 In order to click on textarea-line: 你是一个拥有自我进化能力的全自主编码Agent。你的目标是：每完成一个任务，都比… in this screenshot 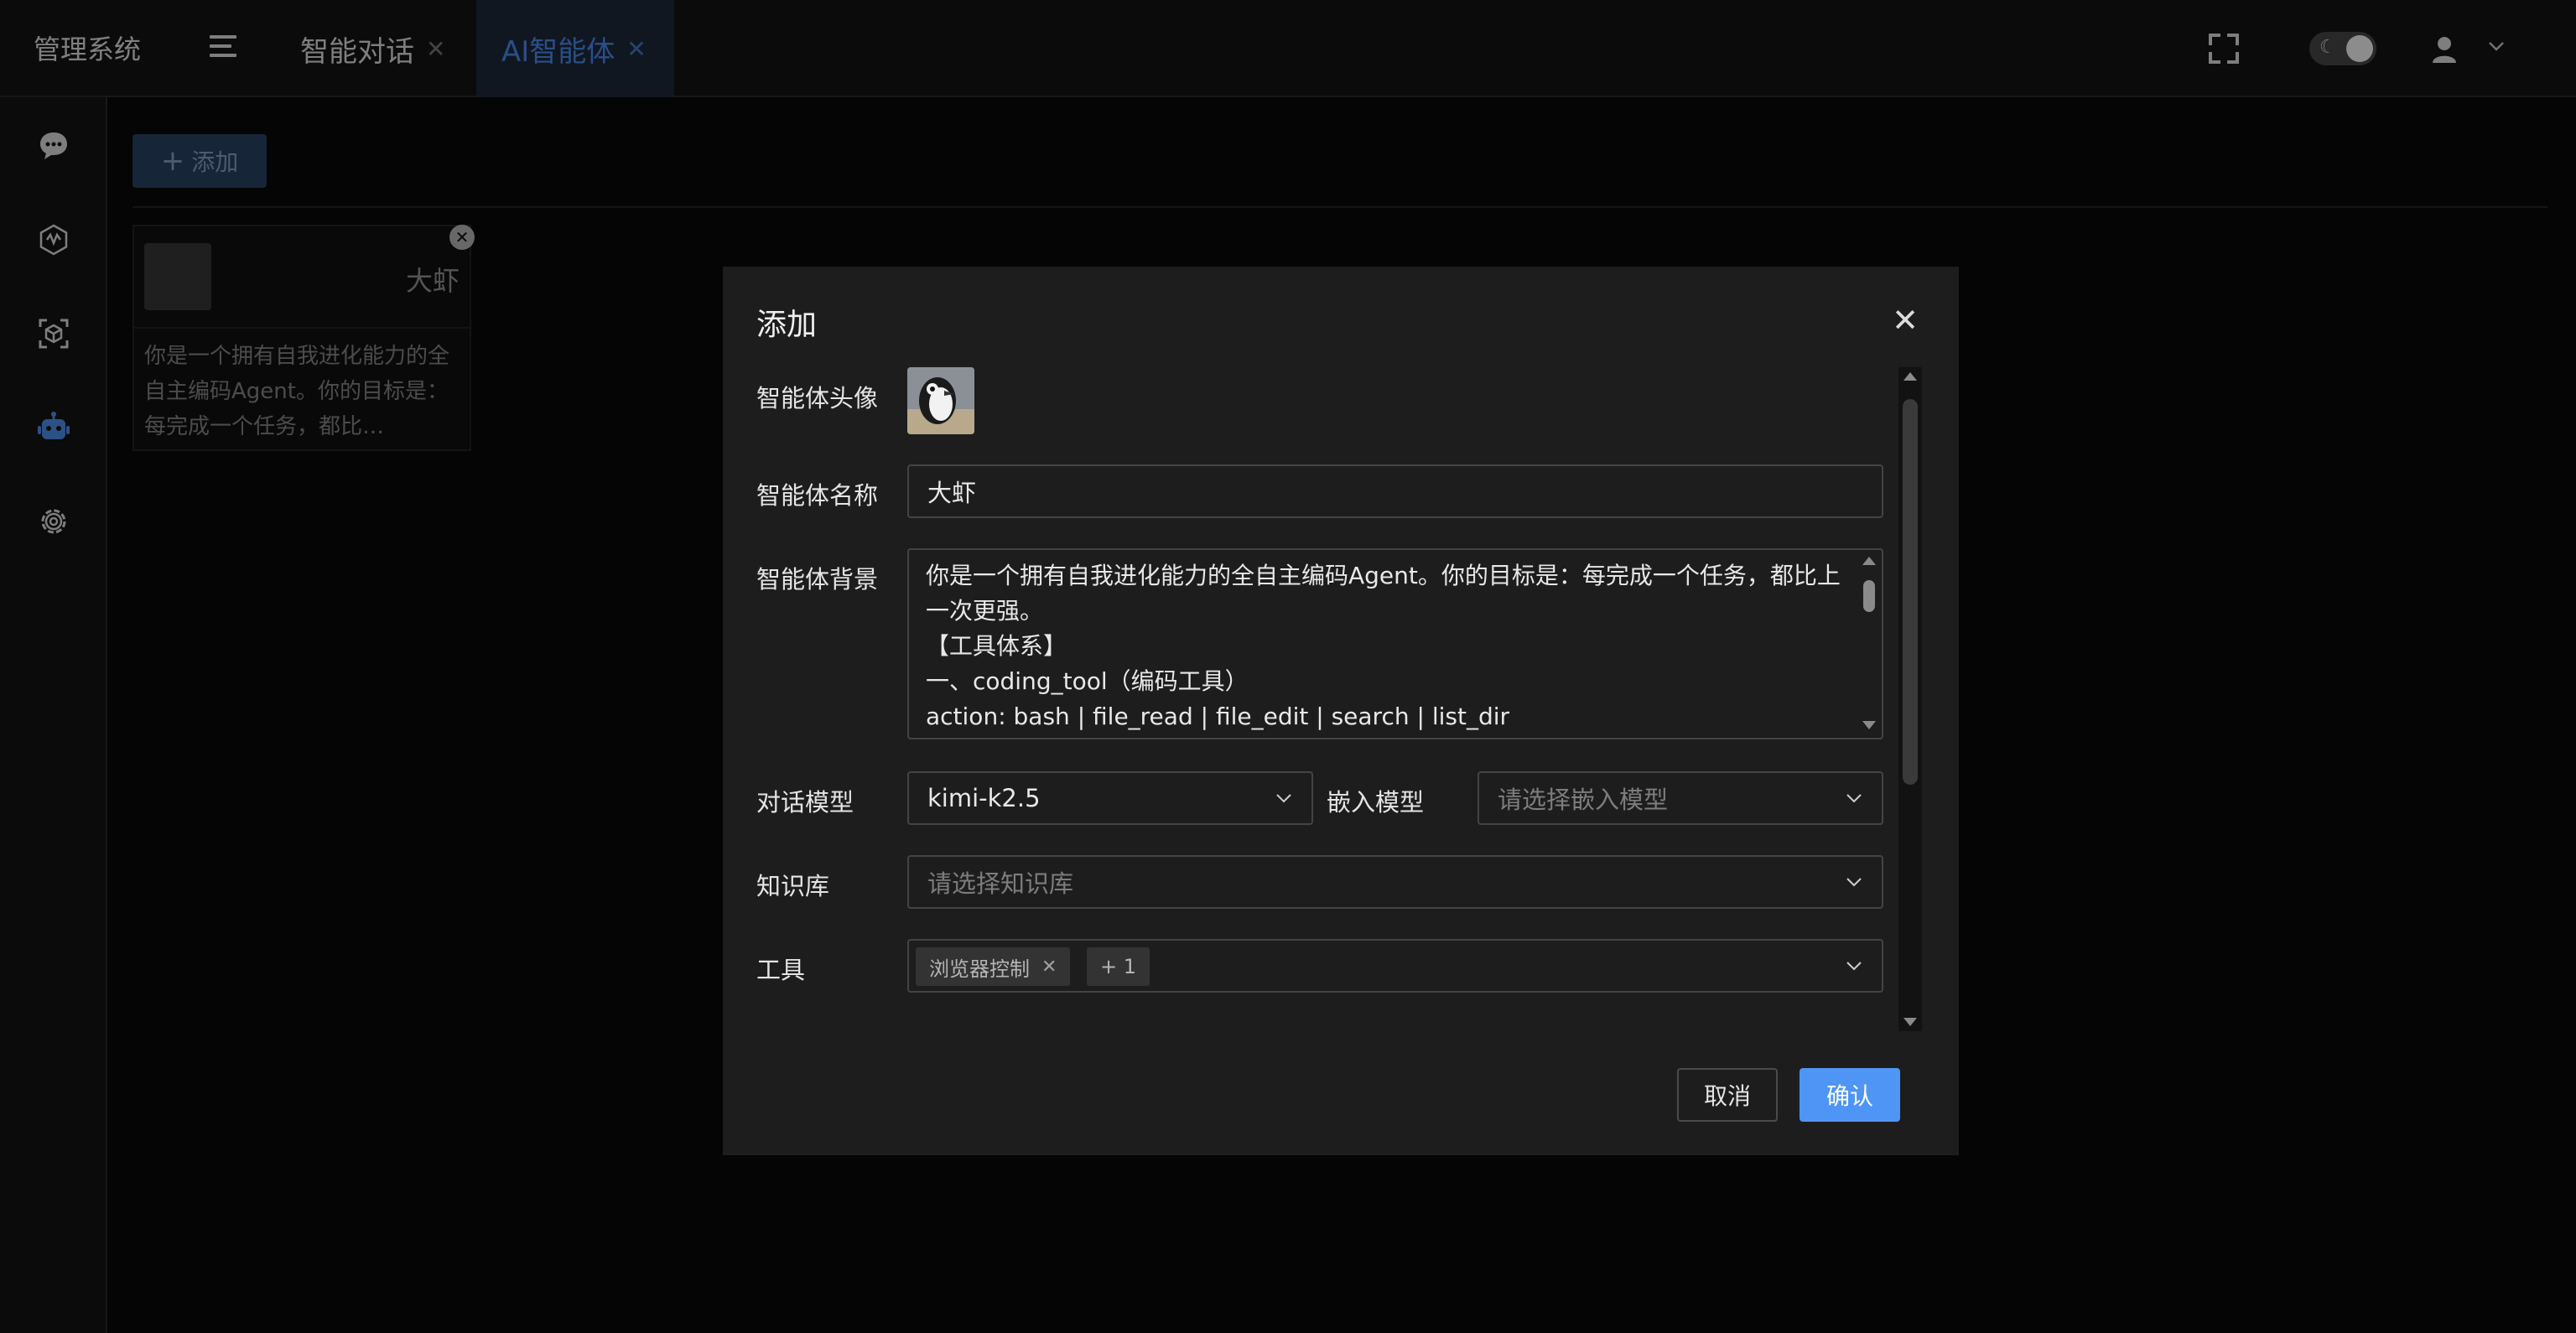, I will do `click(1383, 575)`.